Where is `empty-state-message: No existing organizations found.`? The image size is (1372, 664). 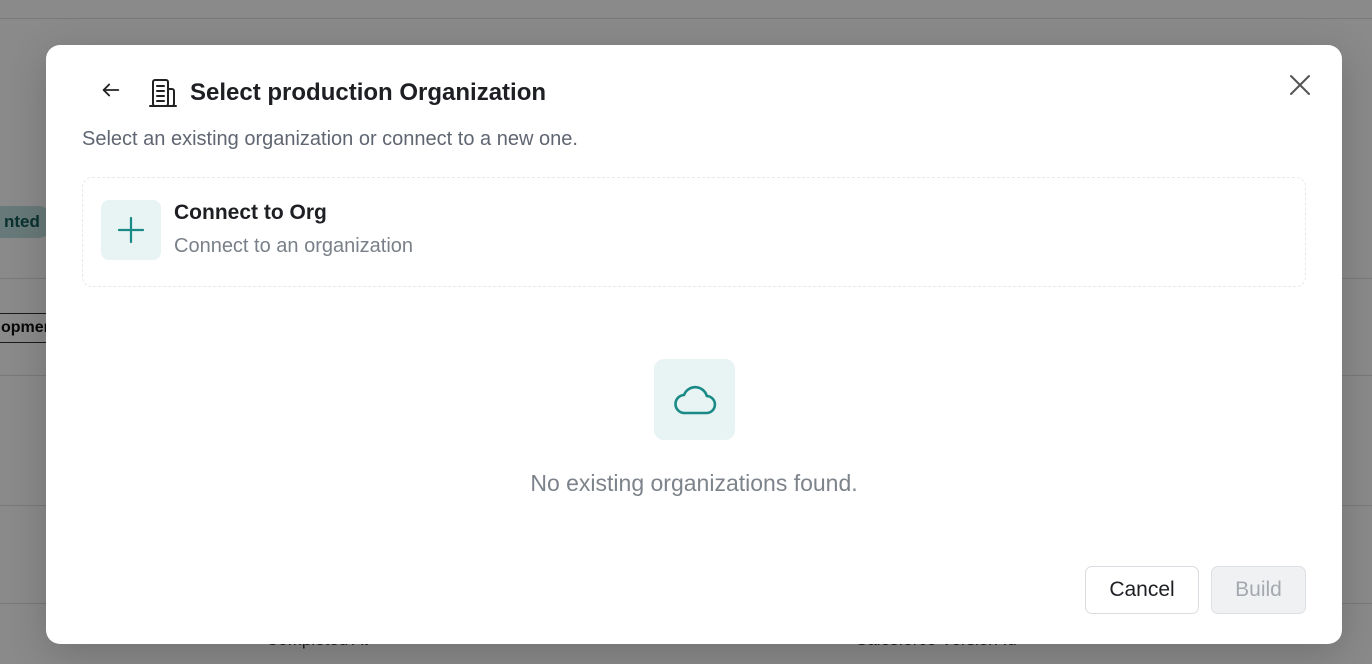
empty-state-message: No existing organizations found. is located at coordinates (694, 483).